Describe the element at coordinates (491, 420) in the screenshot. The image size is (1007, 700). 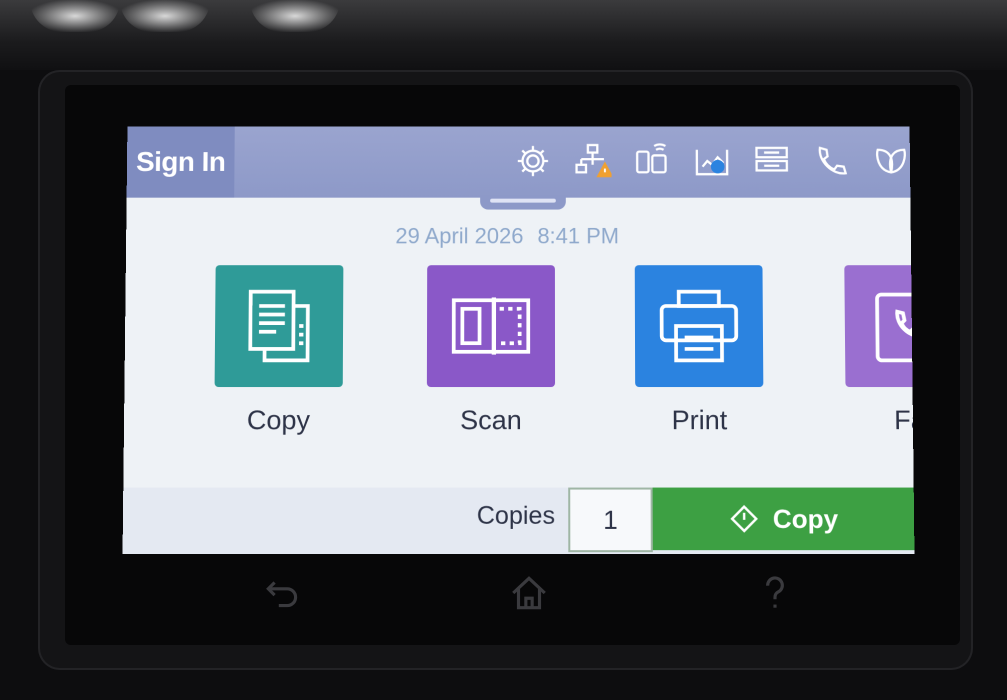
I see `app-label: Scan` at that location.